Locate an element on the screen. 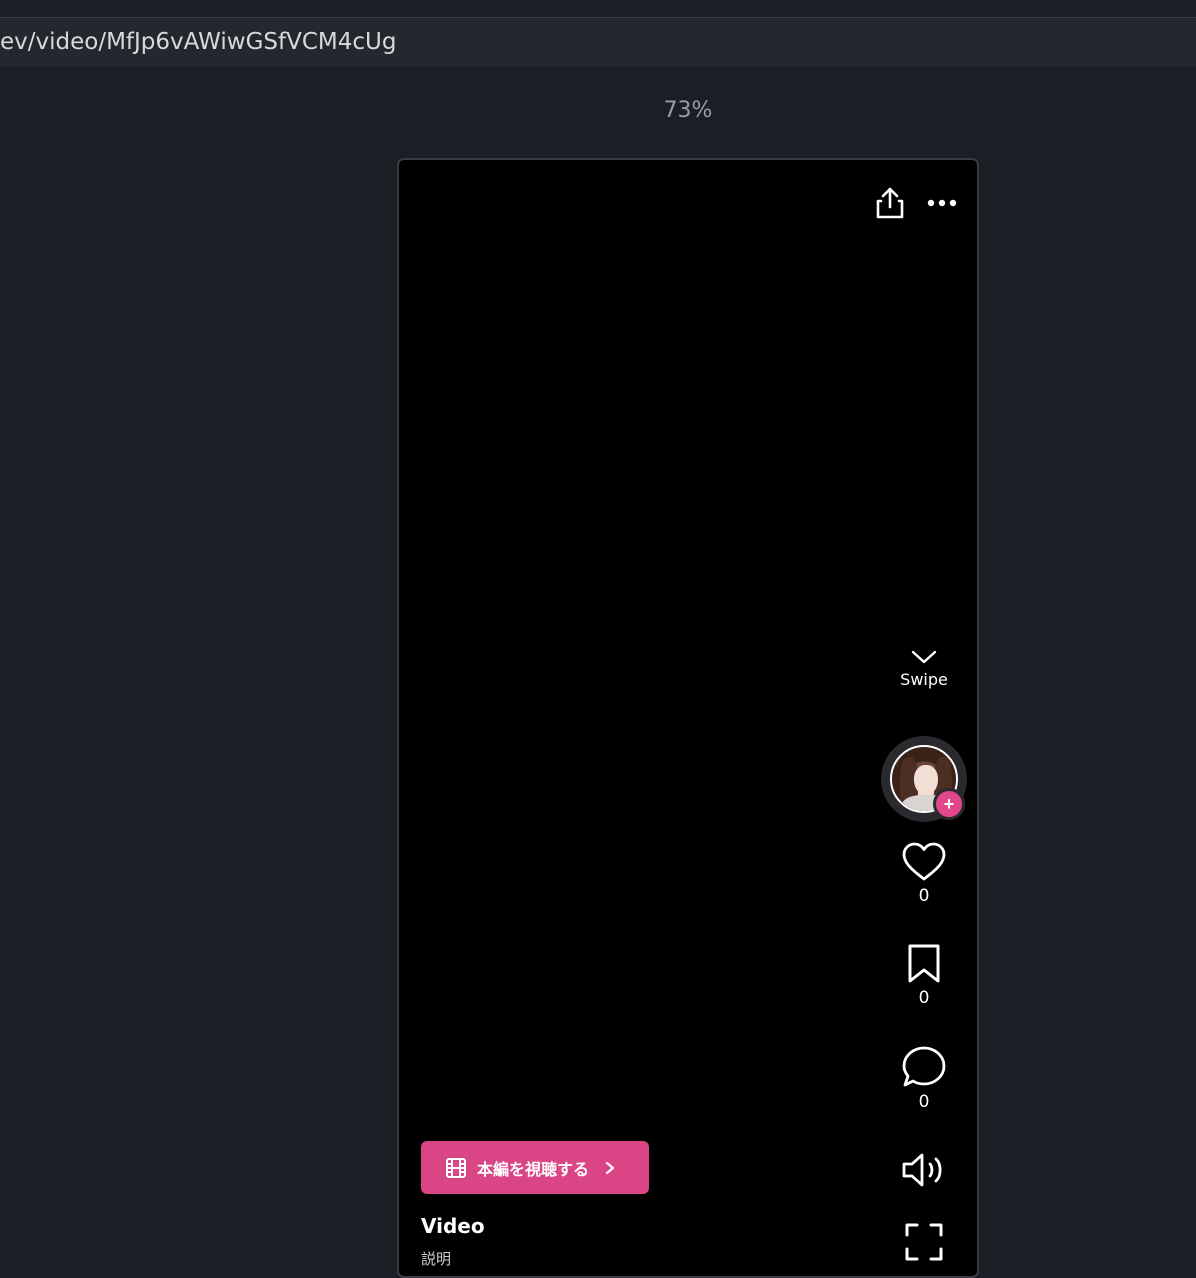 The height and width of the screenshot is (1278, 1196). bookmark-count: 0 is located at coordinates (924, 998).